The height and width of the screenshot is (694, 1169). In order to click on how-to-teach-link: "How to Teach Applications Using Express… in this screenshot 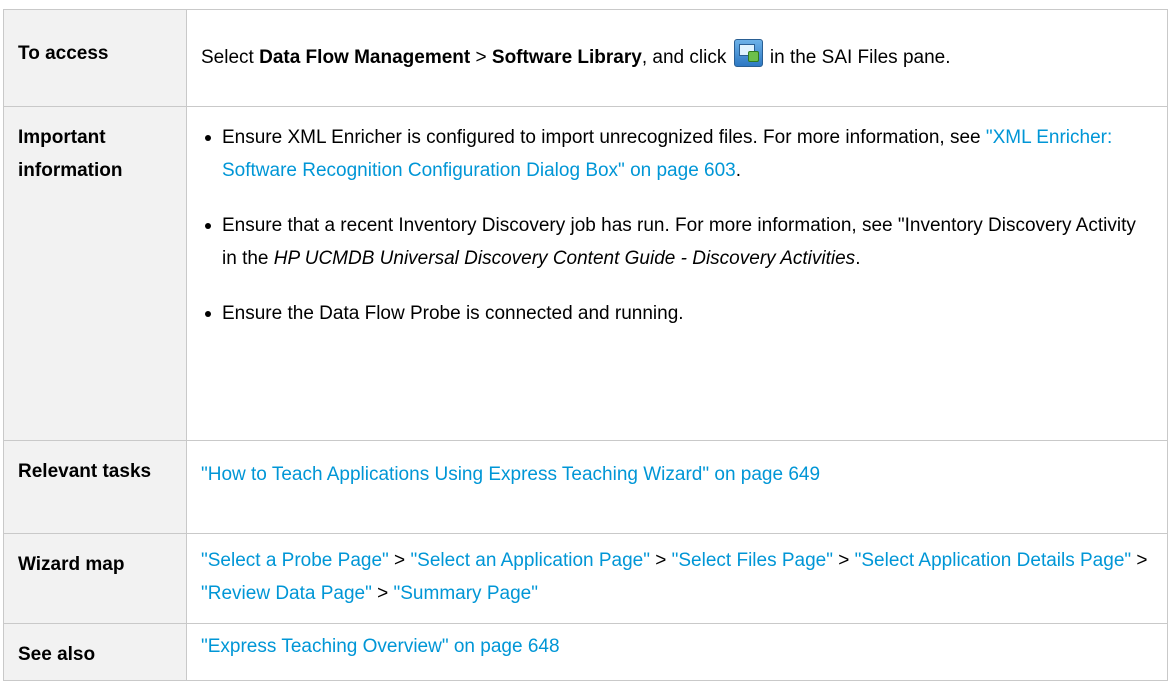, I will do `click(510, 474)`.